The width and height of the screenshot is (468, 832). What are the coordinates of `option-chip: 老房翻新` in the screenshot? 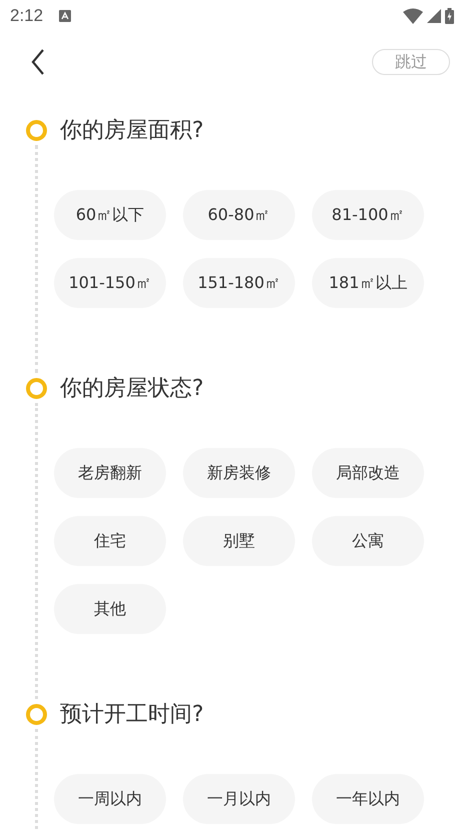 It's located at (110, 473).